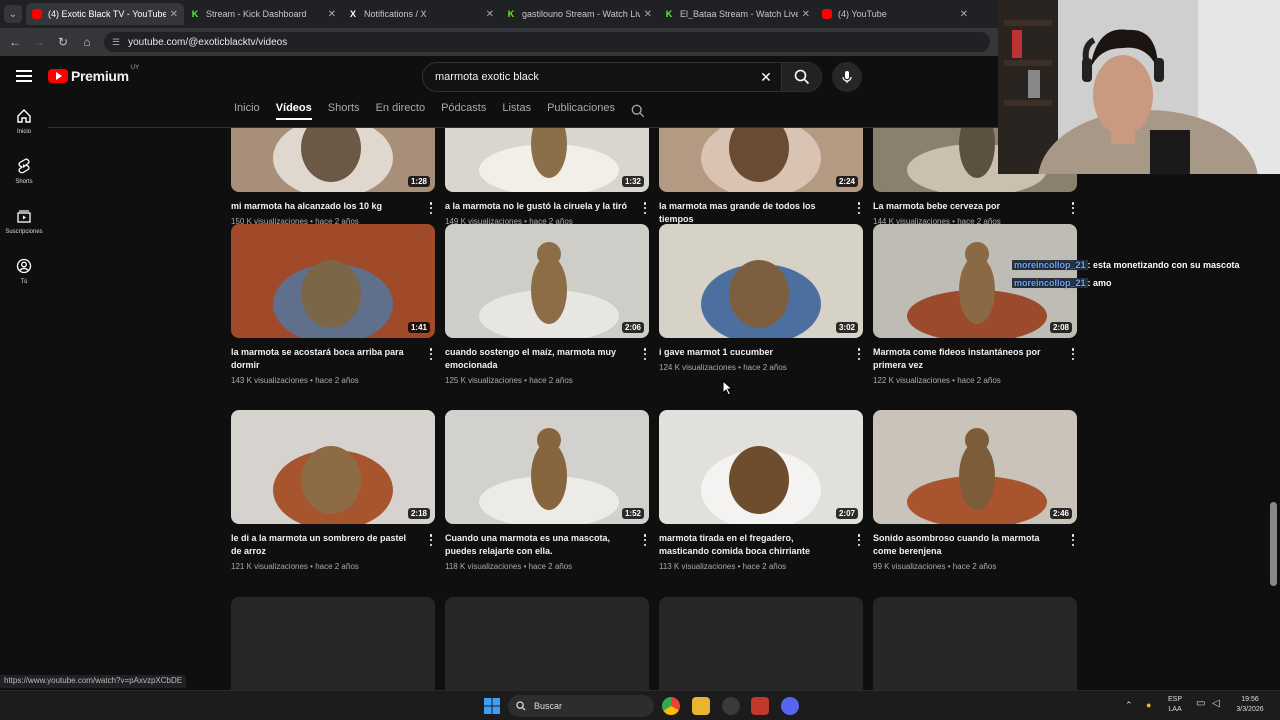  Describe the element at coordinates (547, 42) in the screenshot. I see `address-bar: ☰ youtube.com/@exoticblacktv/videos` at that location.